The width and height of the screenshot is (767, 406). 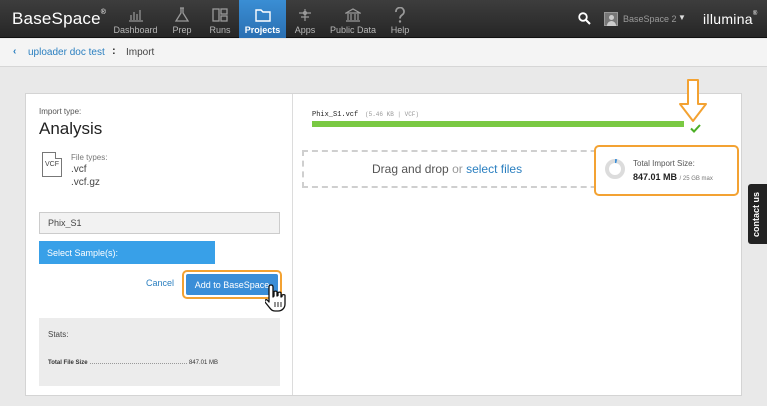 I want to click on folder-icon, so click(x=263, y=15).